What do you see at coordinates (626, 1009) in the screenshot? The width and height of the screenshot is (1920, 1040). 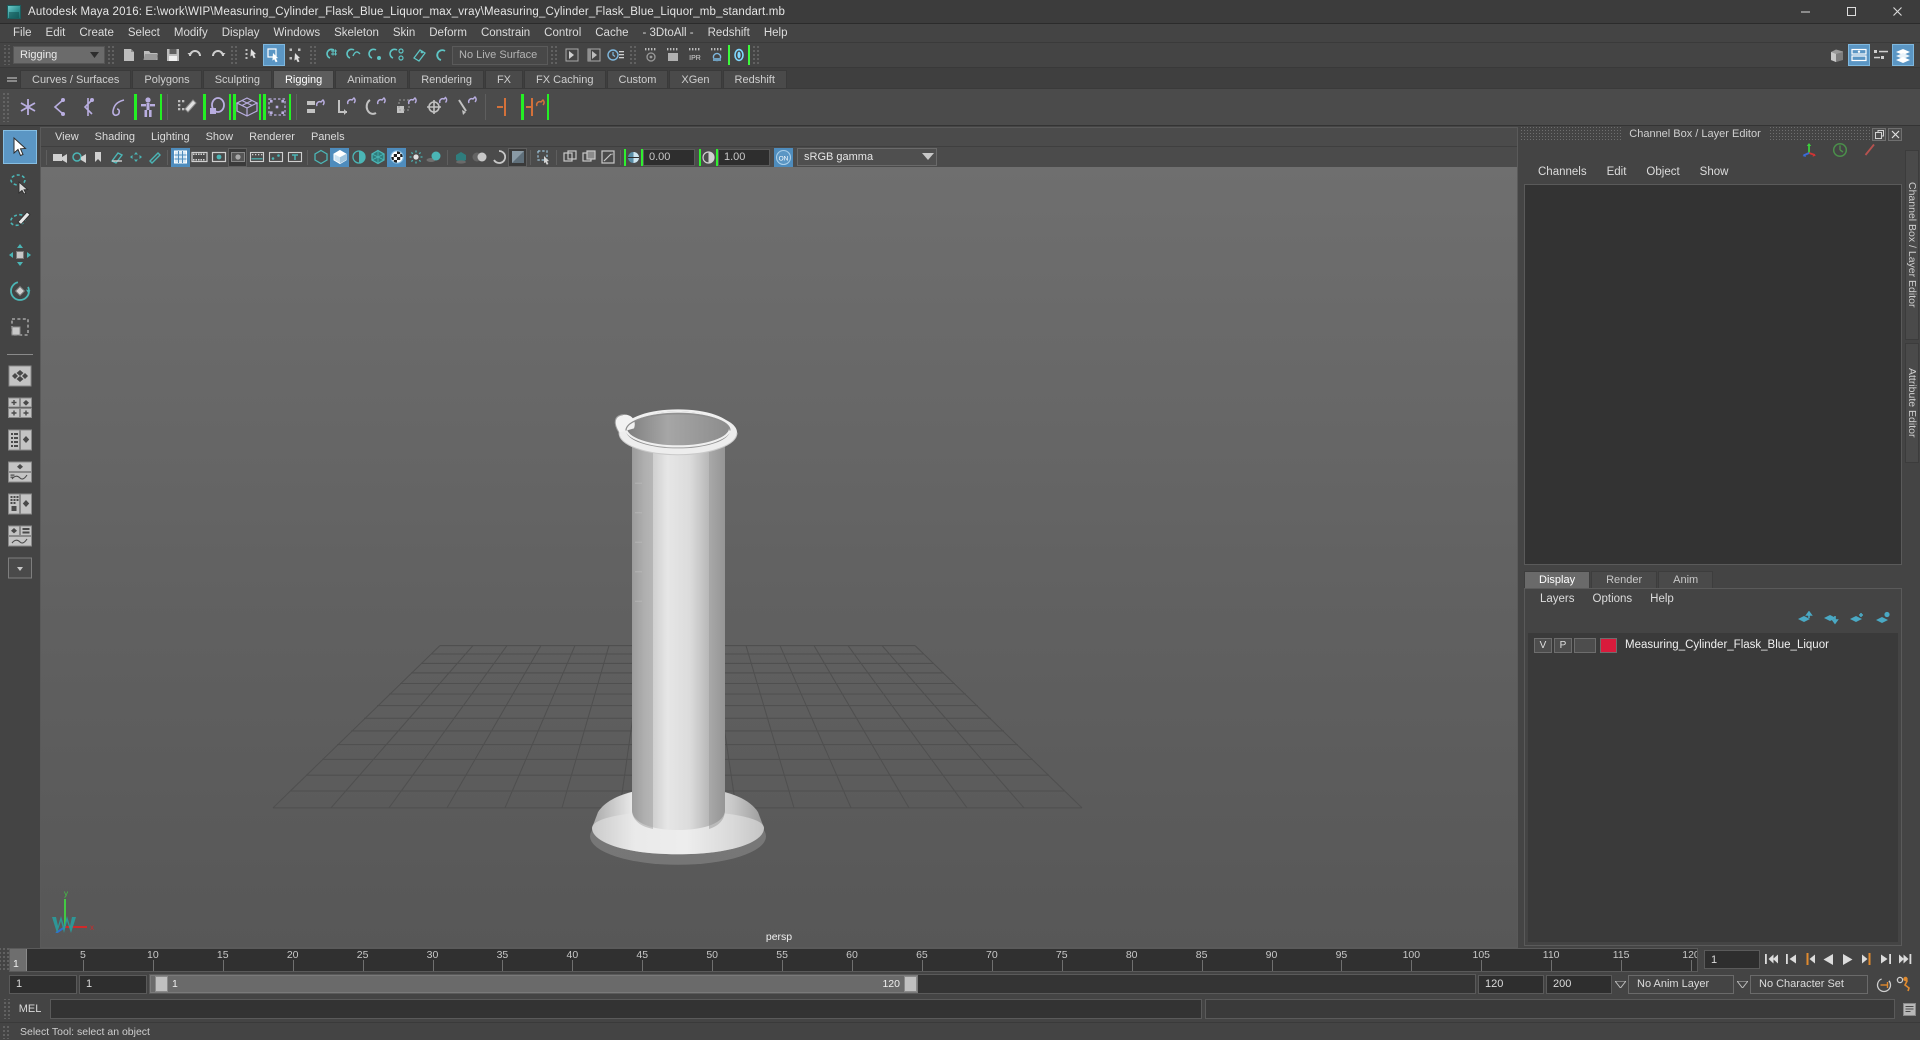 I see `command-line-input` at bounding box center [626, 1009].